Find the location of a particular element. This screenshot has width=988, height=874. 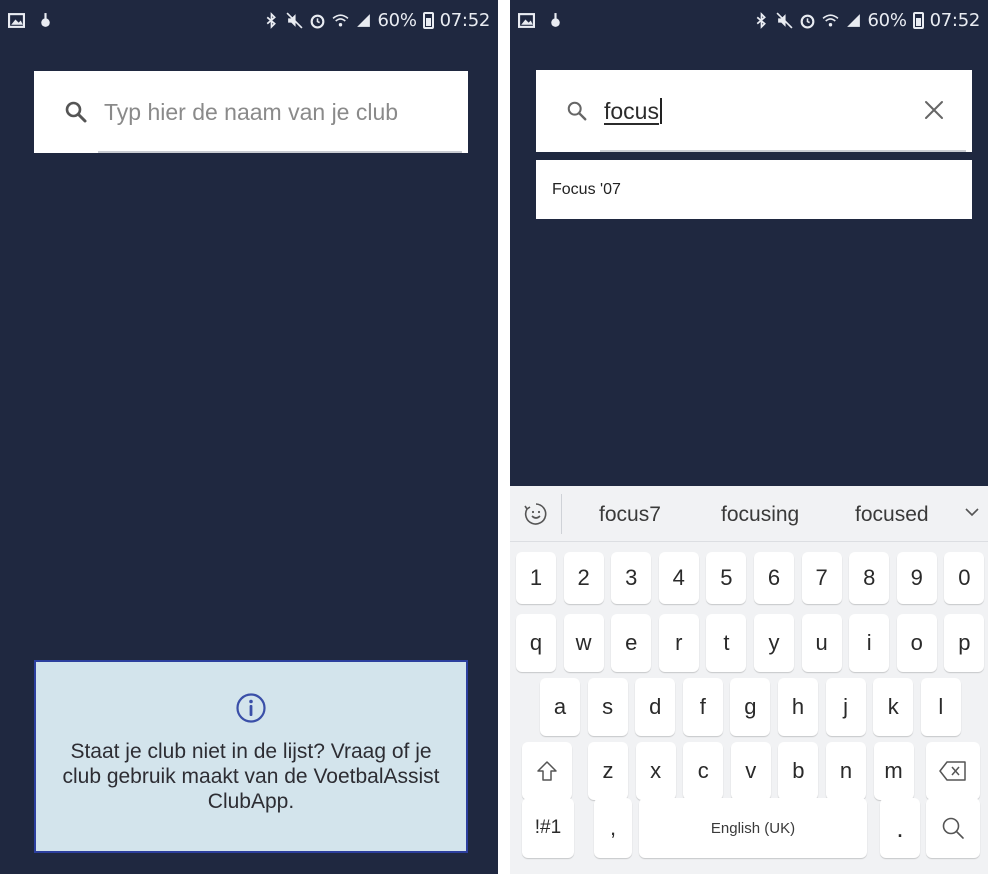

text-caret is located at coordinates (660, 111).